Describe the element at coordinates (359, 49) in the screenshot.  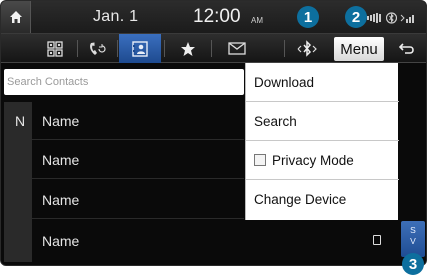
I see `menu-button: Menu` at that location.